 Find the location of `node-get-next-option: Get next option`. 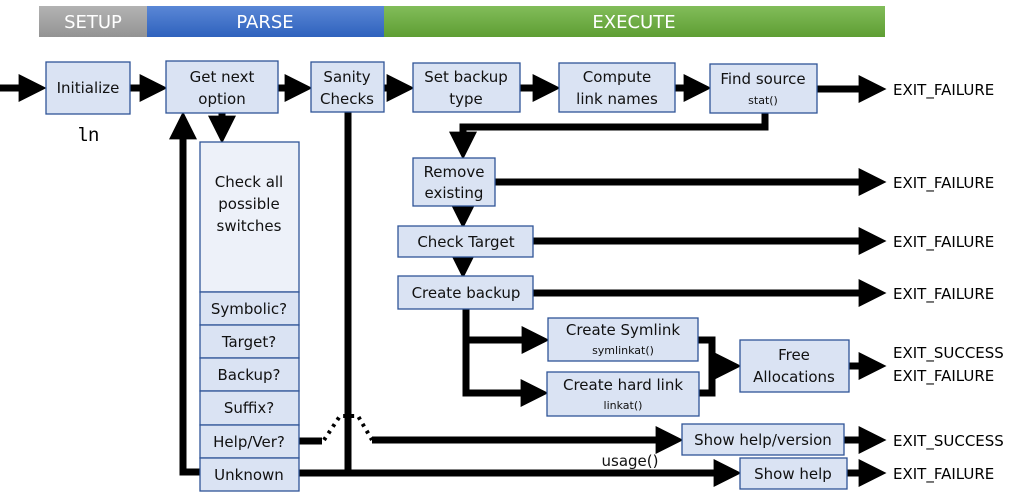

node-get-next-option: Get next option is located at coordinates (222, 87).